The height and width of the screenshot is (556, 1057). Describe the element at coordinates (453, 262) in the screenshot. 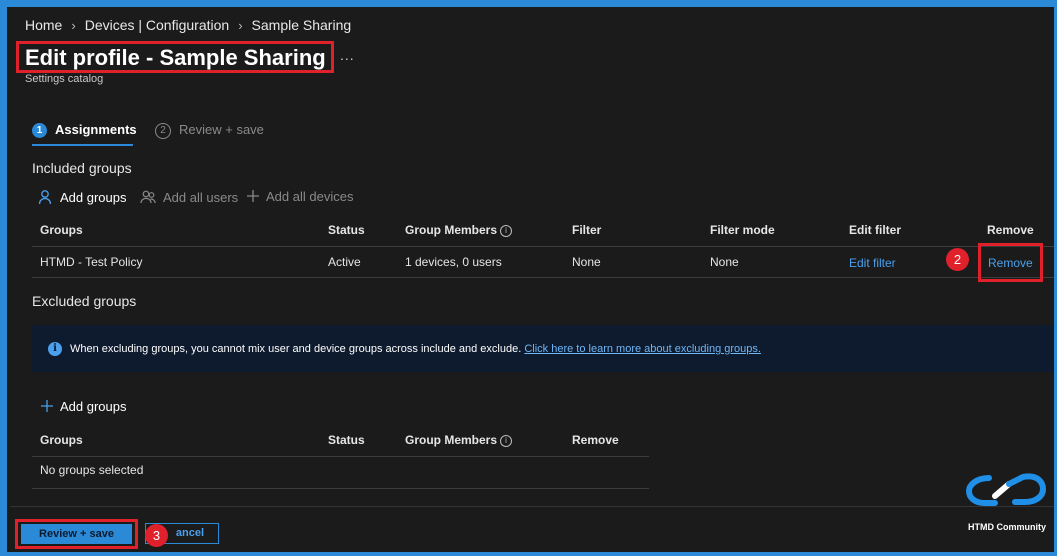

I see `cell-group-members: 1 devices, 0 users` at that location.